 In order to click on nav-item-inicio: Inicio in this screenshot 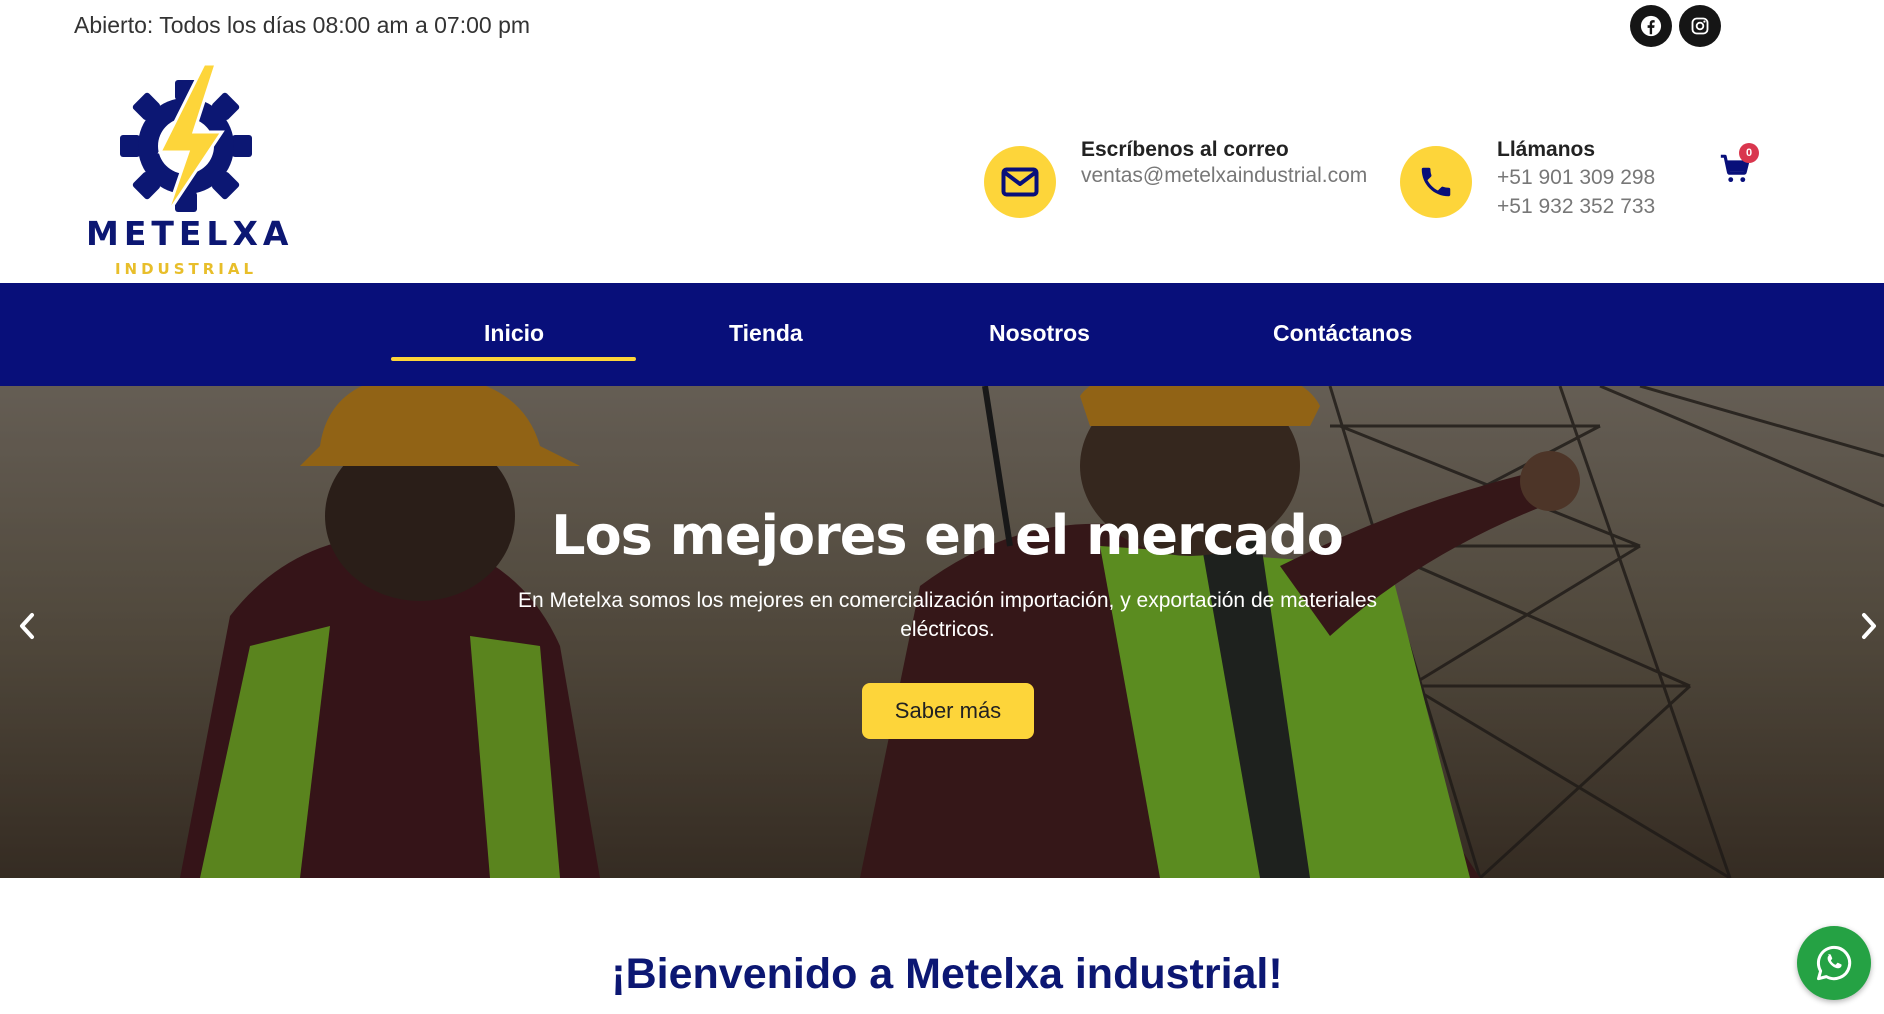, I will do `click(514, 333)`.